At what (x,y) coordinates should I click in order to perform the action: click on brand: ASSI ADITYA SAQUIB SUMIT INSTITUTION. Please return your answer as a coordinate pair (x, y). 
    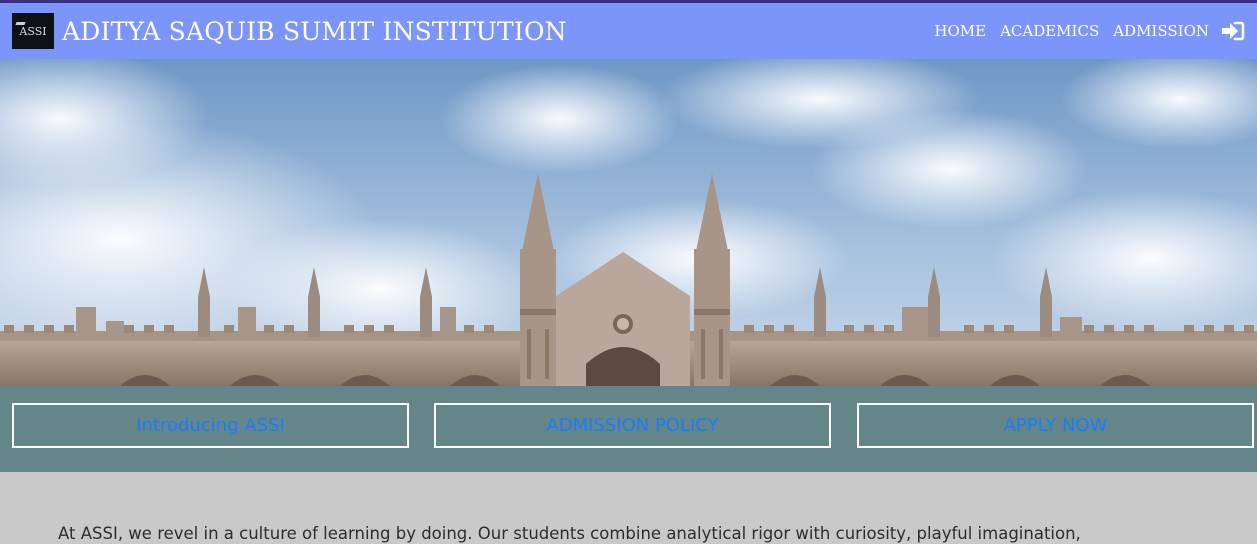
    Looking at the image, I should click on (289, 31).